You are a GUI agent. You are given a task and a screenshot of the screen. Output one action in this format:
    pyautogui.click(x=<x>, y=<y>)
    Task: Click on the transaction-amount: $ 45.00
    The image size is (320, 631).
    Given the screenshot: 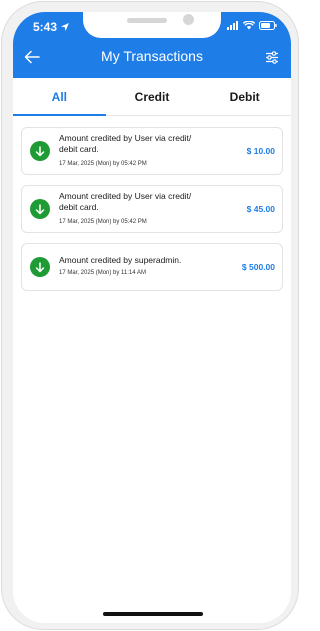 What is the action you would take?
    pyautogui.click(x=260, y=209)
    